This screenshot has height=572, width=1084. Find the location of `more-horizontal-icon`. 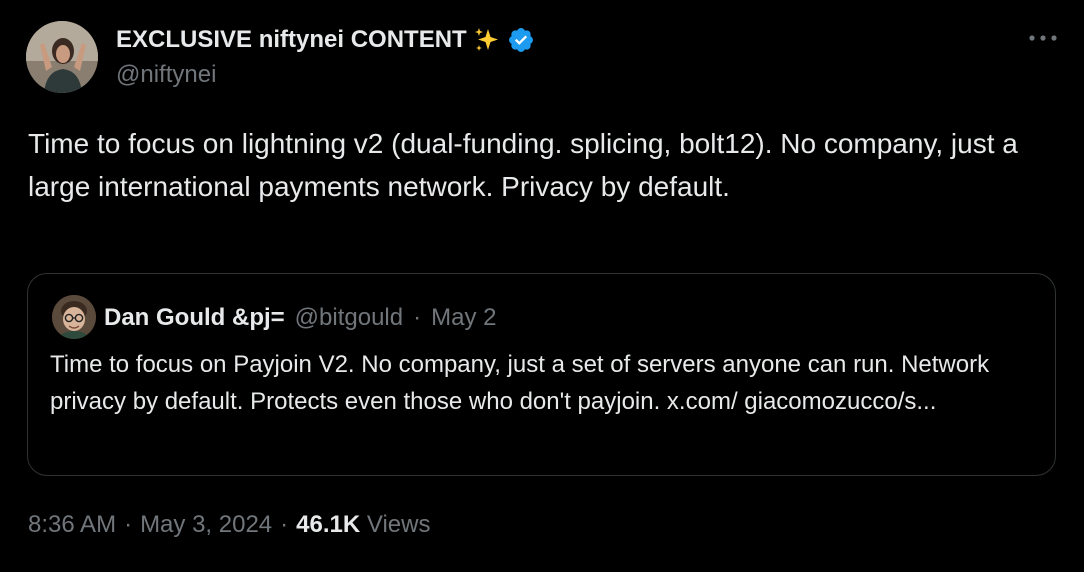

more-horizontal-icon is located at coordinates (1043, 38).